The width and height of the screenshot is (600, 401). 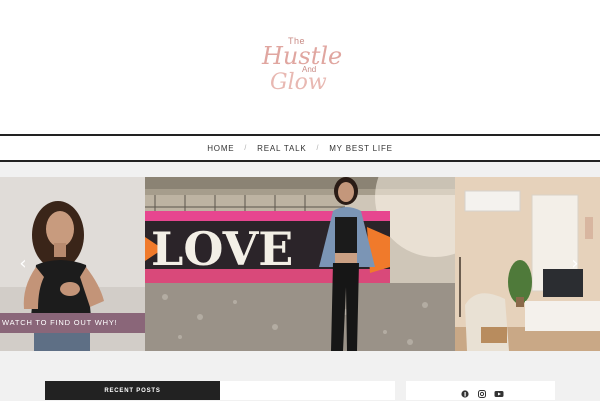 I want to click on youtube-icon, so click(x=499, y=394).